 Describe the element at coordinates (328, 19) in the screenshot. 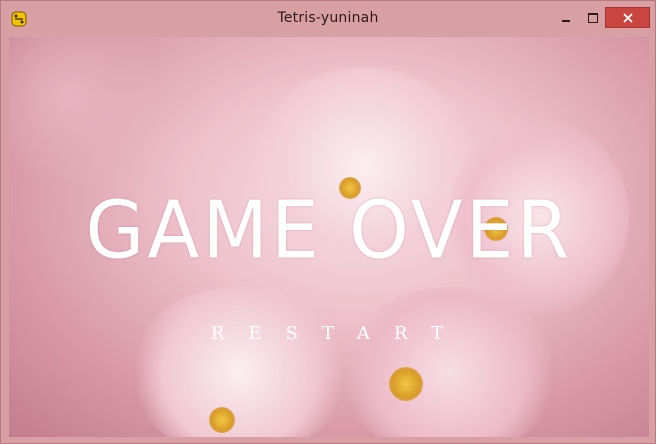

I see `title-bar: Tetris-yuninah` at that location.